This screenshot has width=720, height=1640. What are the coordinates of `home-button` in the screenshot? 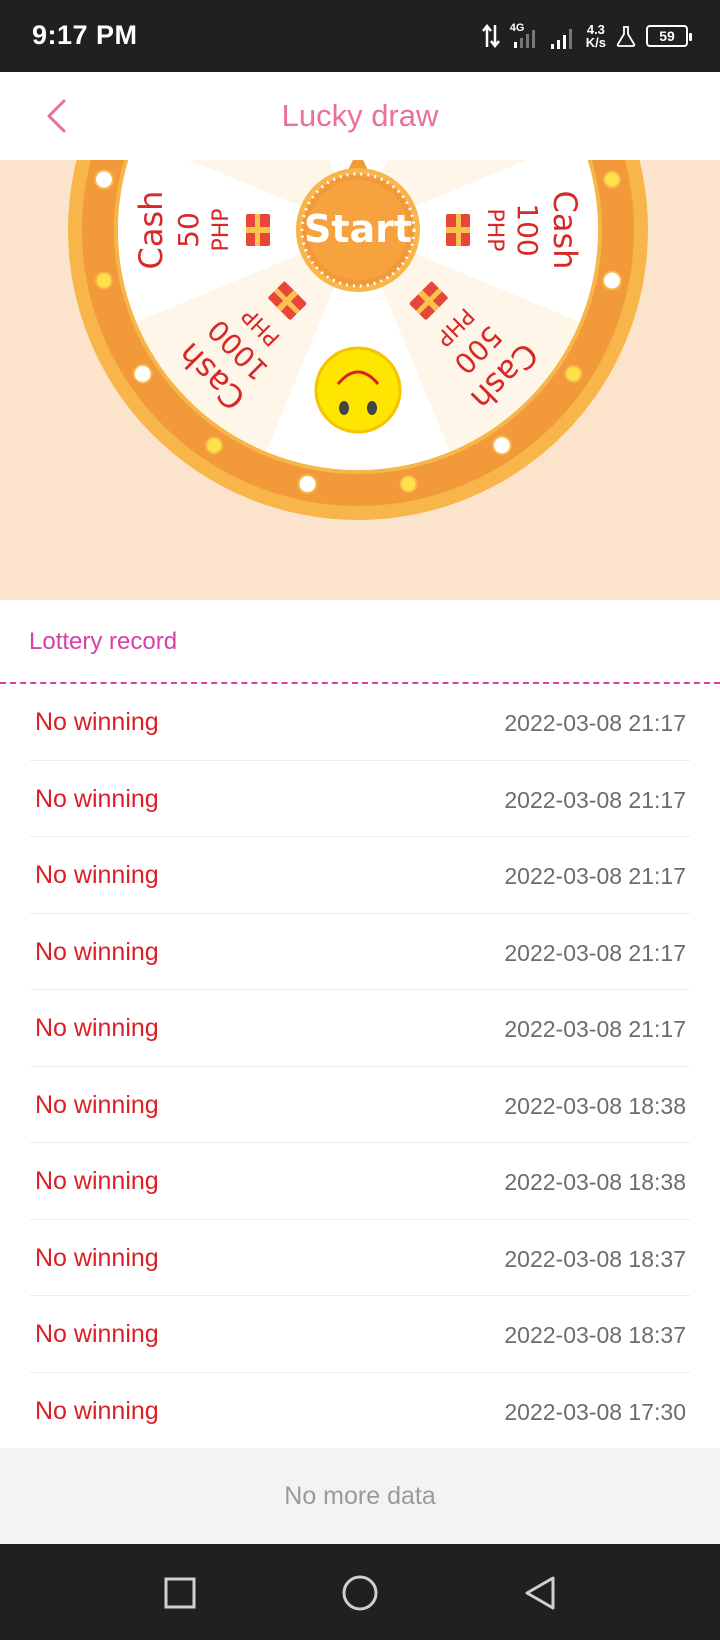 It's located at (360, 1593).